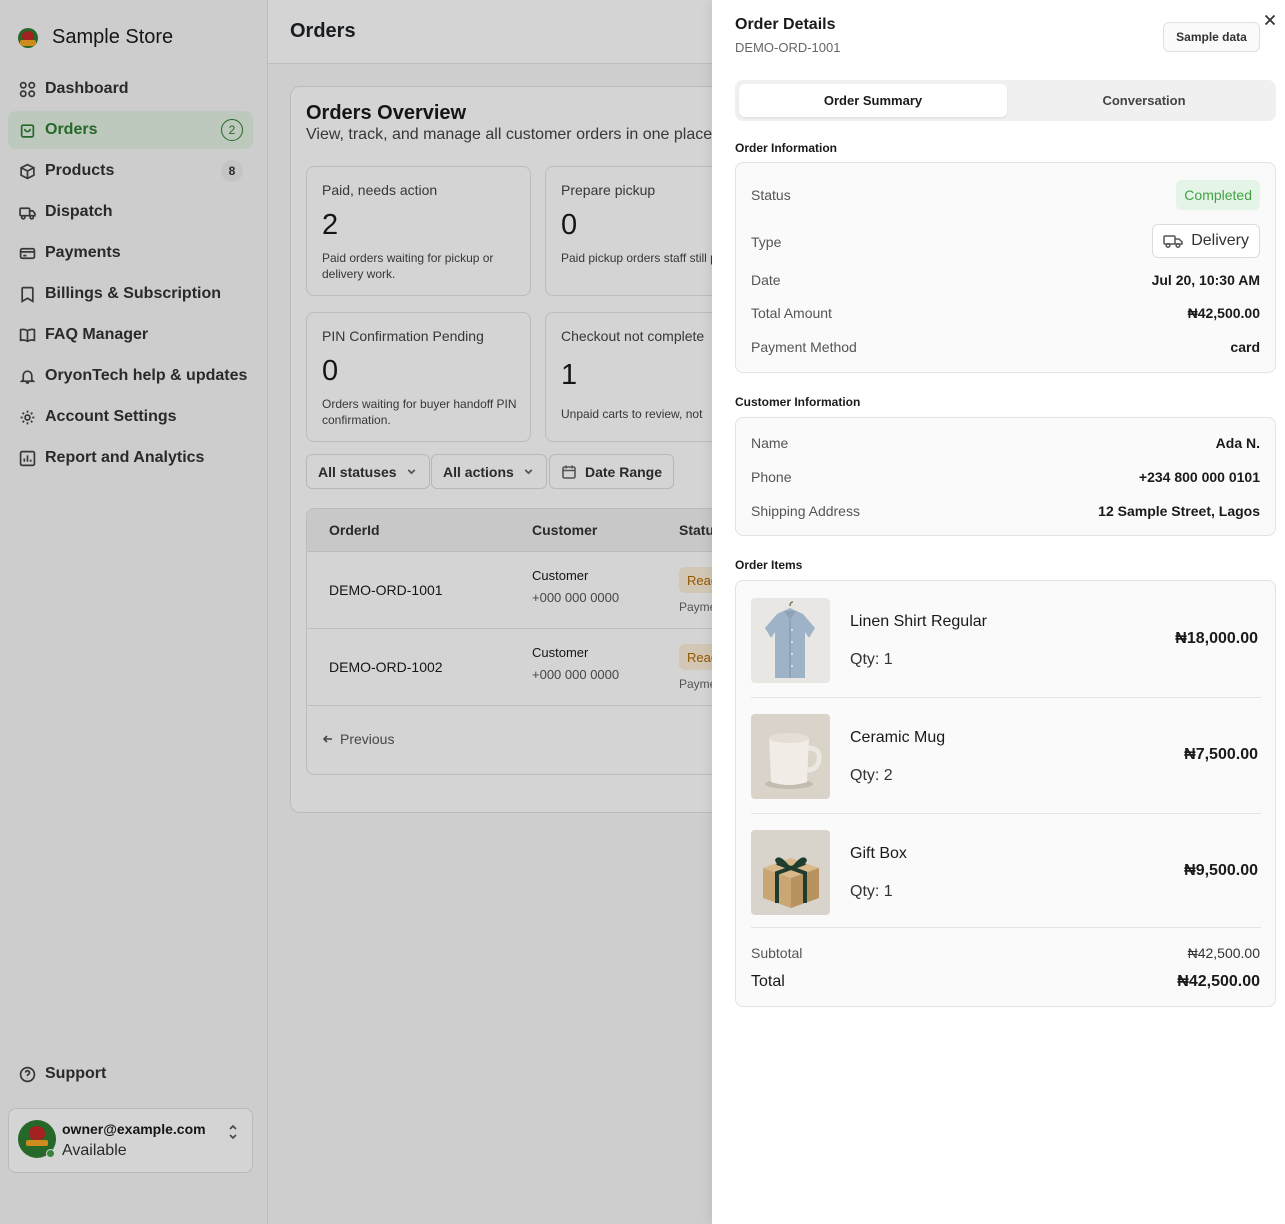 The height and width of the screenshot is (1224, 1285). Describe the element at coordinates (1199, 477) in the screenshot. I see `customer-phone-value: +234 800 000 0101` at that location.